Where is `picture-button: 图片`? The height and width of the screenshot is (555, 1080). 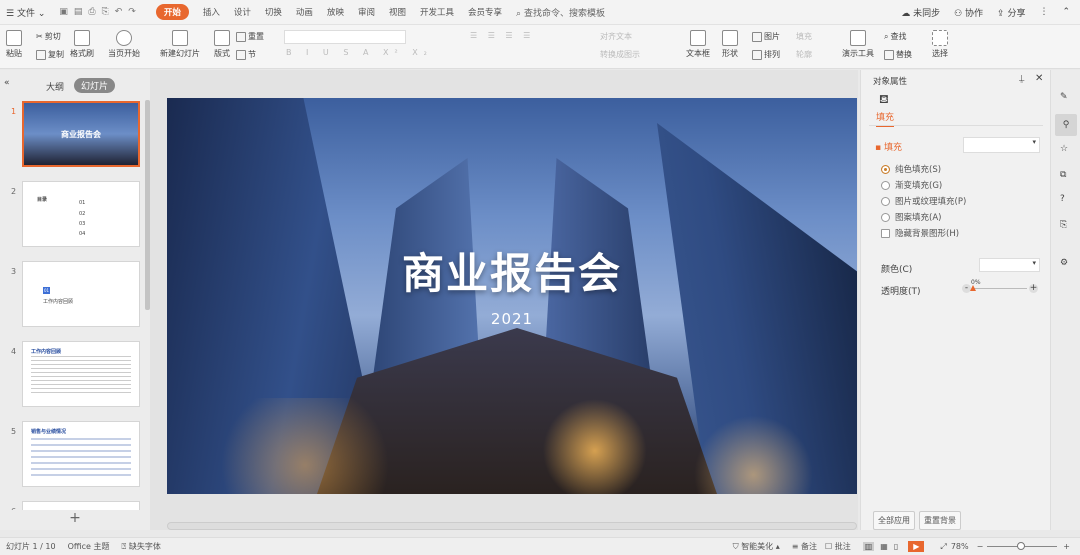 picture-button: 图片 is located at coordinates (766, 36).